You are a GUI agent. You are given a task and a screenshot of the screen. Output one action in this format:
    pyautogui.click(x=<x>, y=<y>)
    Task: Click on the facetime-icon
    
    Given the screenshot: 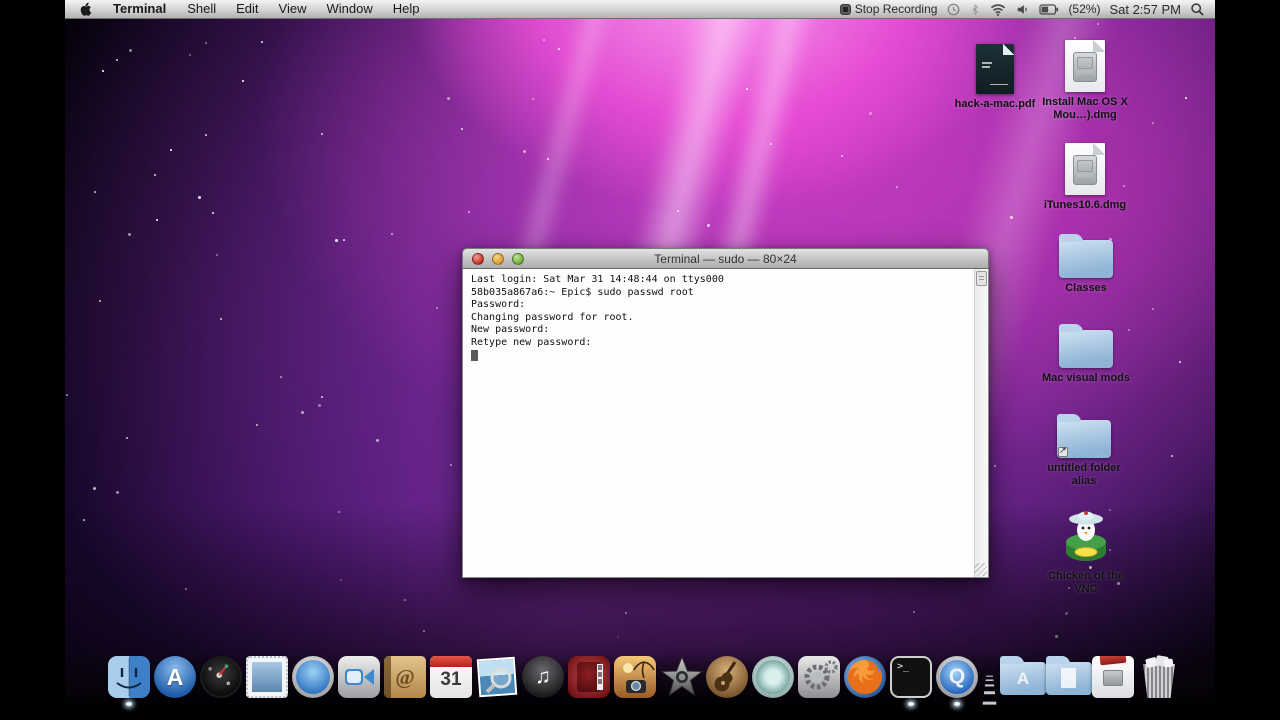 What is the action you would take?
    pyautogui.click(x=359, y=677)
    